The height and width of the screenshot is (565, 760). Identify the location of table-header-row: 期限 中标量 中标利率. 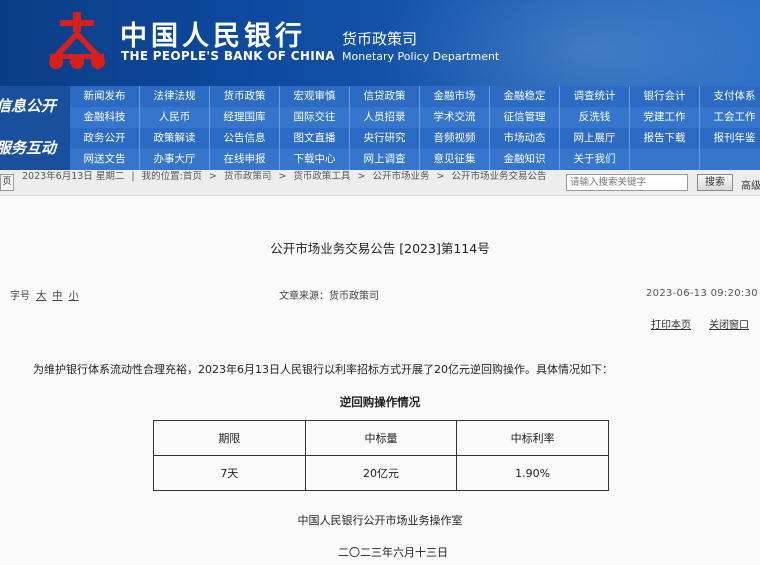
(381, 438).